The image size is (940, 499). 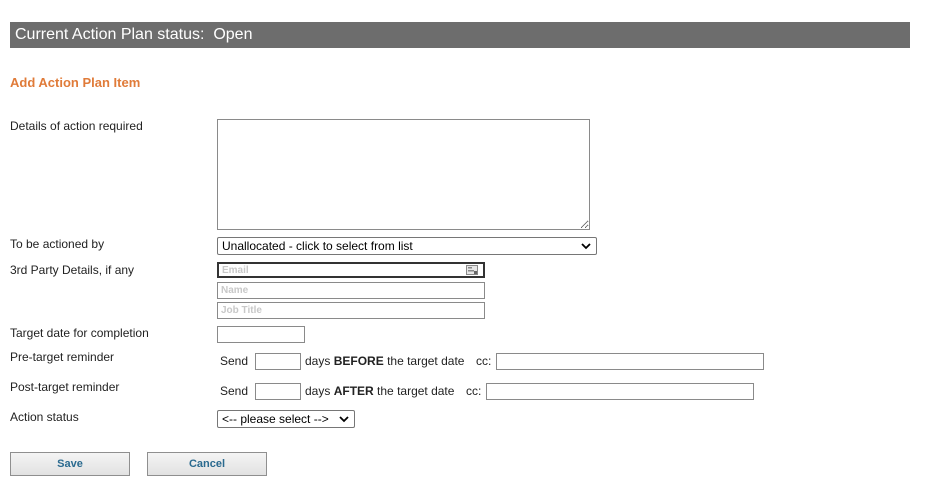 I want to click on save-button: Save, so click(x=70, y=464).